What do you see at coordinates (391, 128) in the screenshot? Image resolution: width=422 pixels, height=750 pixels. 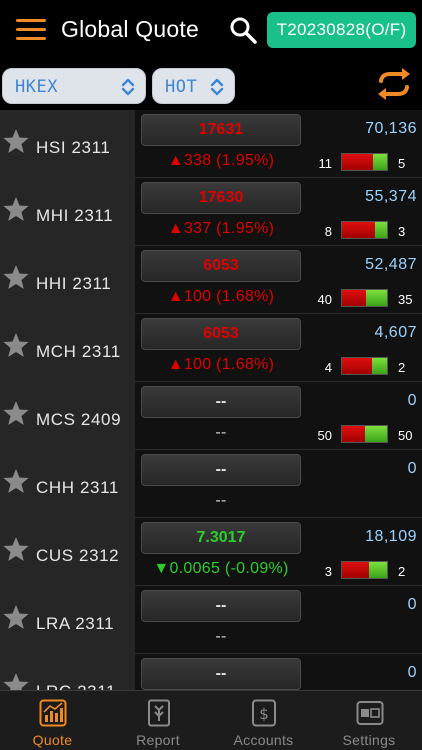 I see `volume-value: 70,136` at bounding box center [391, 128].